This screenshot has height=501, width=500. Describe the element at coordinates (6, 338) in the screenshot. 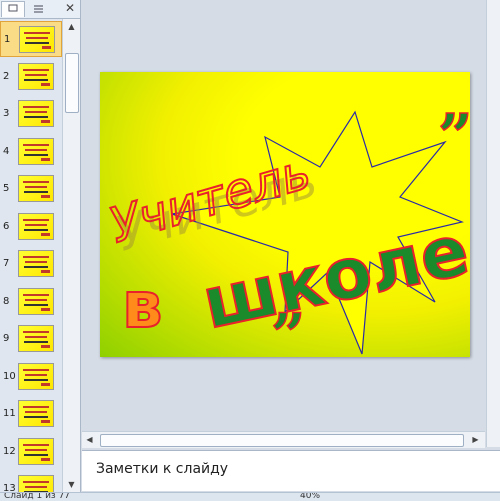

I see `slide-number: 9` at that location.